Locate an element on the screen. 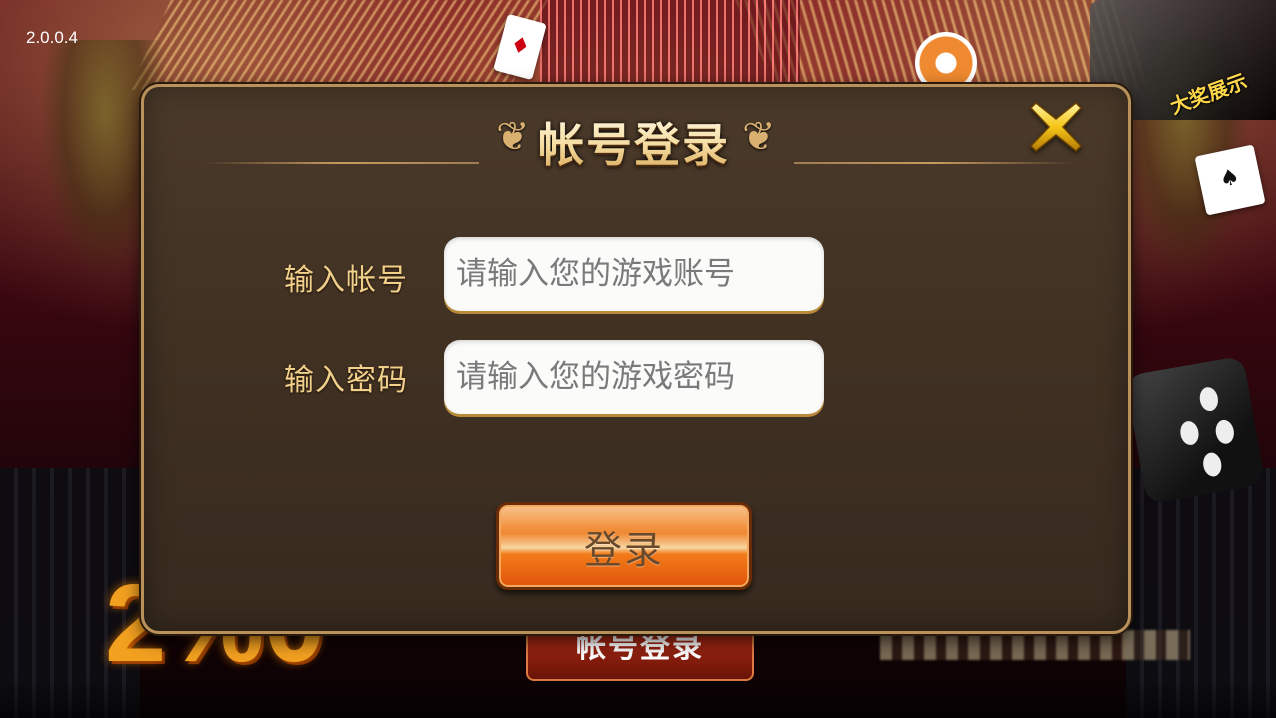 Image resolution: width=1276 pixels, height=718 pixels. title-divider-right is located at coordinates (934, 163).